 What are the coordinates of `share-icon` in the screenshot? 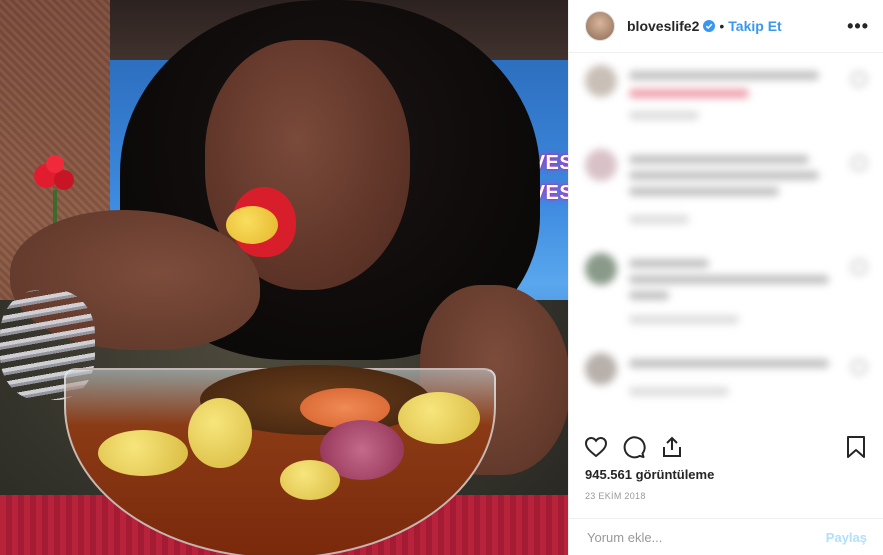 It's located at (672, 446).